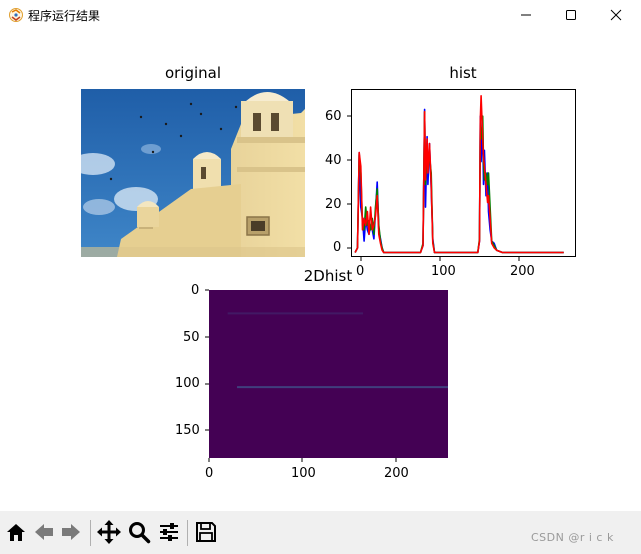  Describe the element at coordinates (193, 73) in the screenshot. I see `subplot-title-original: original` at that location.